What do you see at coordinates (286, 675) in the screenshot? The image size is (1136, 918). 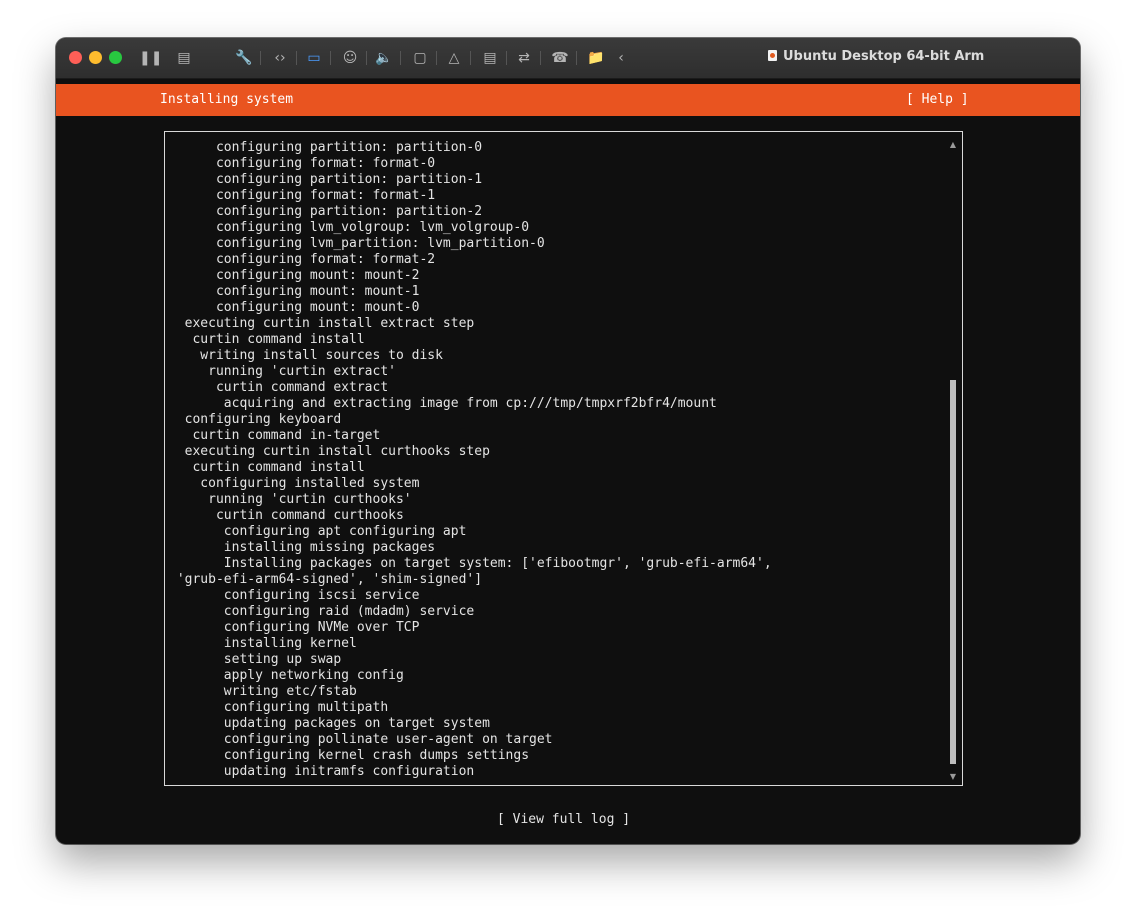 I see `log-line: apply networking config` at bounding box center [286, 675].